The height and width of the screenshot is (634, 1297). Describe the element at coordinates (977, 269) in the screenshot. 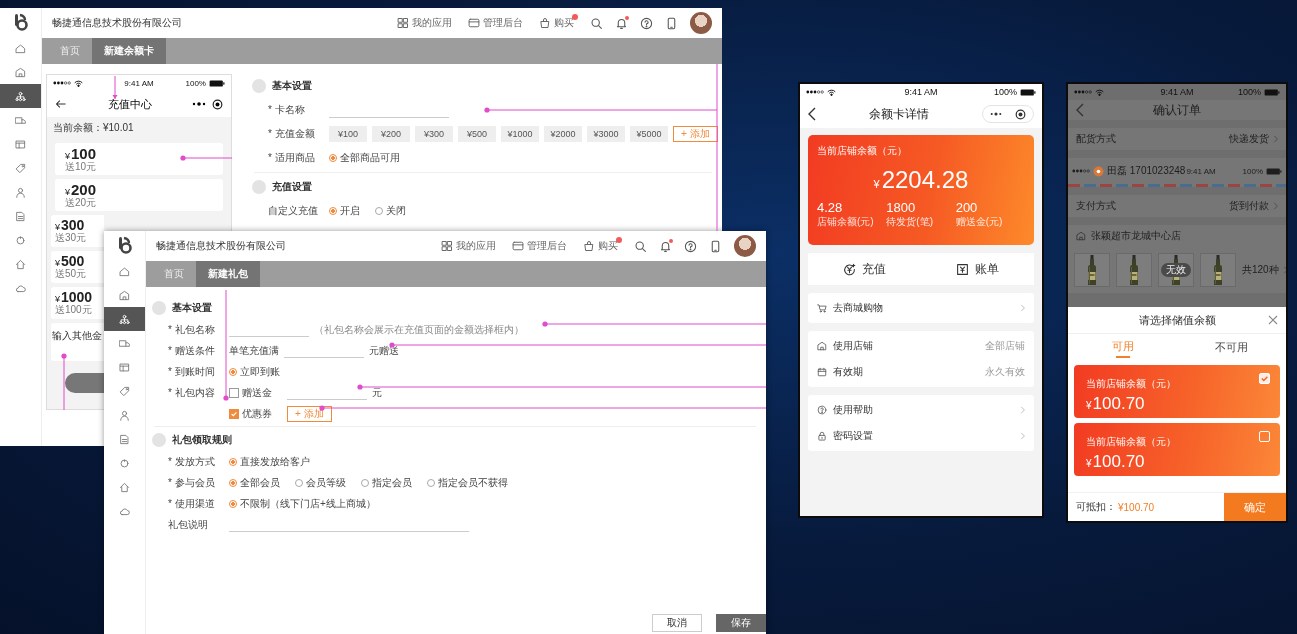

I see `action-button: 账单` at that location.